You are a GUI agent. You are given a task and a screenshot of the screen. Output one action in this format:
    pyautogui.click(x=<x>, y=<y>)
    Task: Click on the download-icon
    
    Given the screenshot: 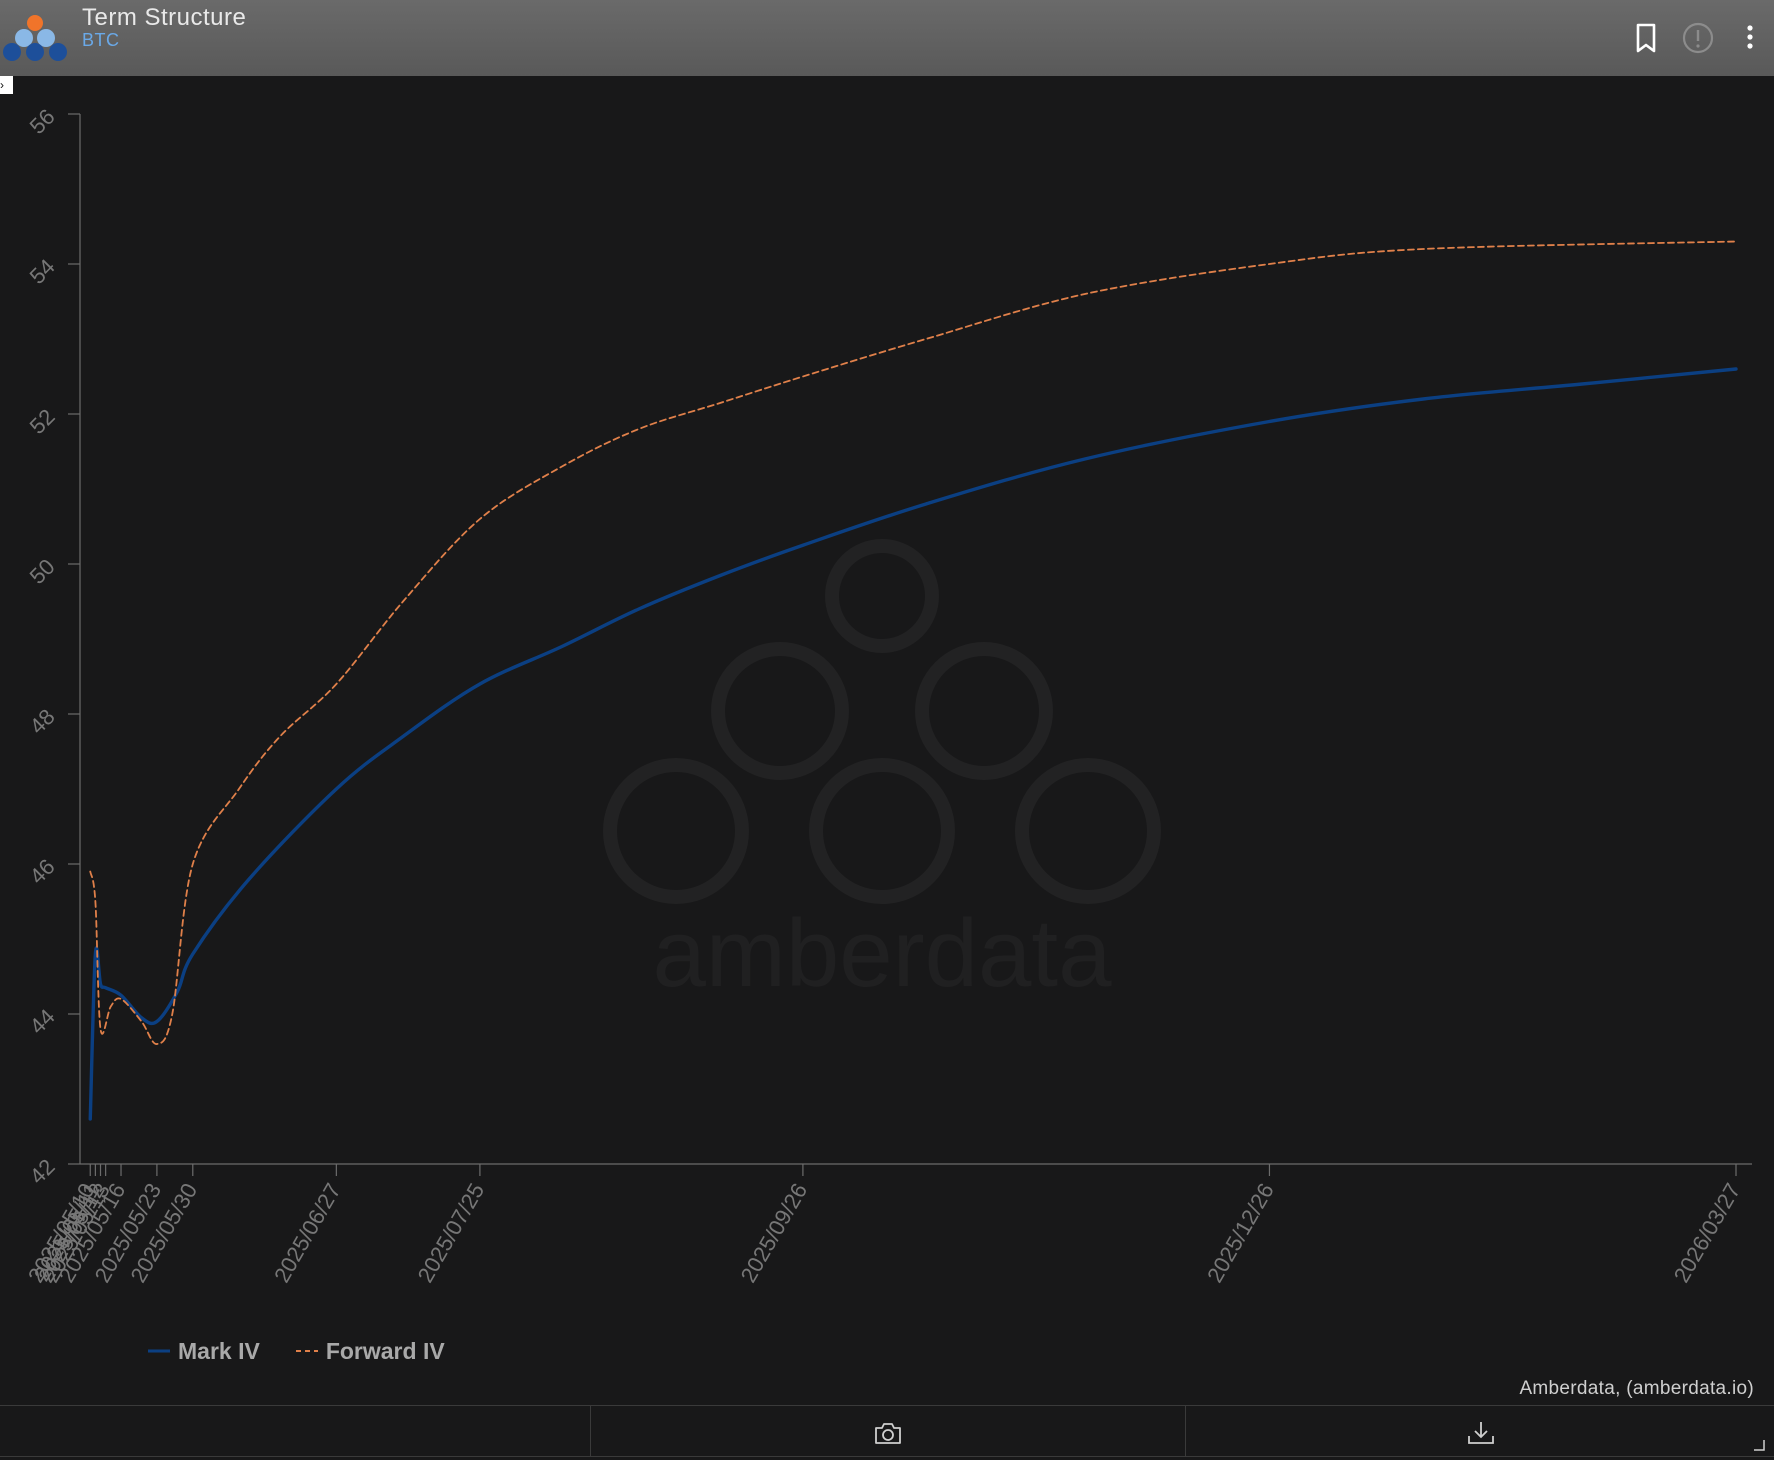 What is the action you would take?
    pyautogui.click(x=1481, y=1433)
    